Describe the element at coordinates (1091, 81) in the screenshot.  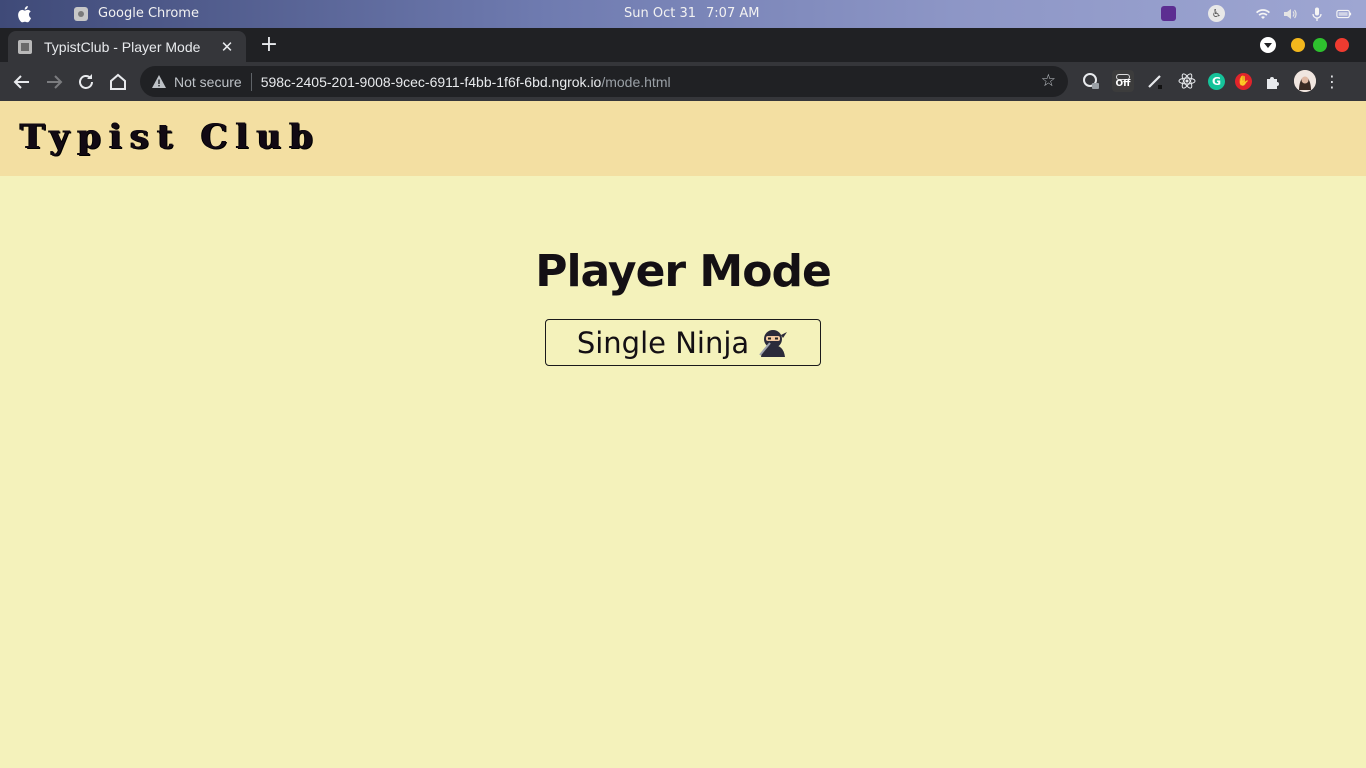
I see `color-picker-extension-icon` at that location.